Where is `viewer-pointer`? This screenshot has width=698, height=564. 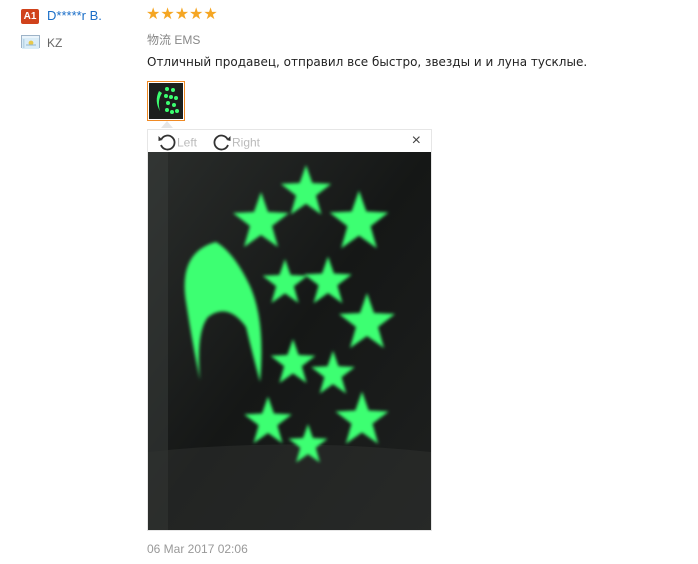 viewer-pointer is located at coordinates (167, 124).